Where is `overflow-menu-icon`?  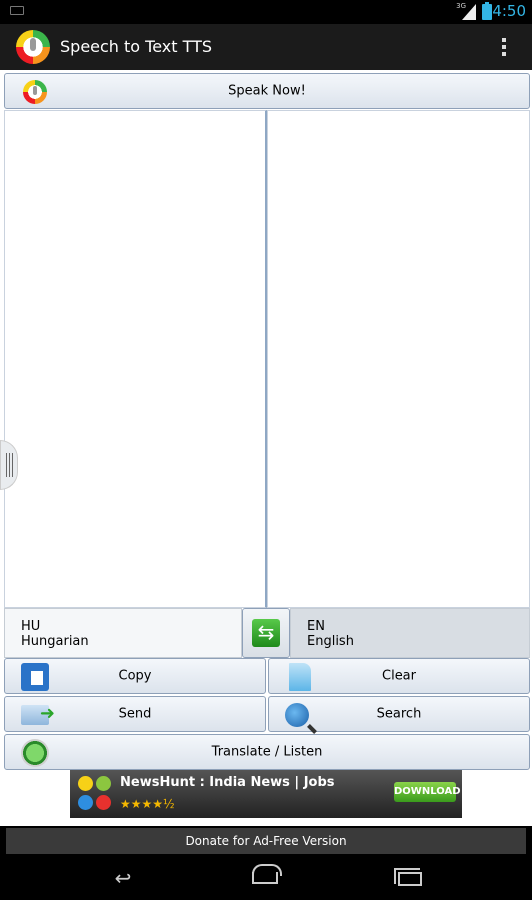
overflow-menu-icon is located at coordinates (504, 48).